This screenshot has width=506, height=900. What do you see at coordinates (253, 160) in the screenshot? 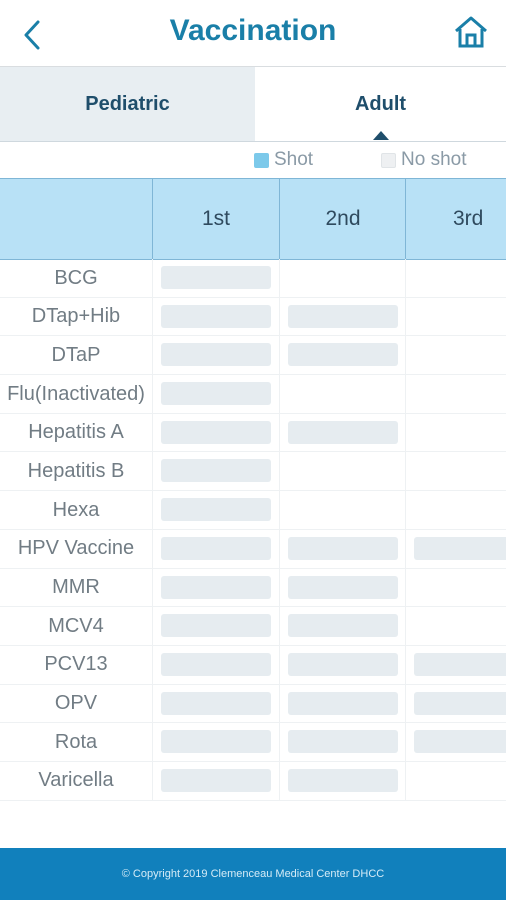
I see `legend: Shot No shot` at bounding box center [253, 160].